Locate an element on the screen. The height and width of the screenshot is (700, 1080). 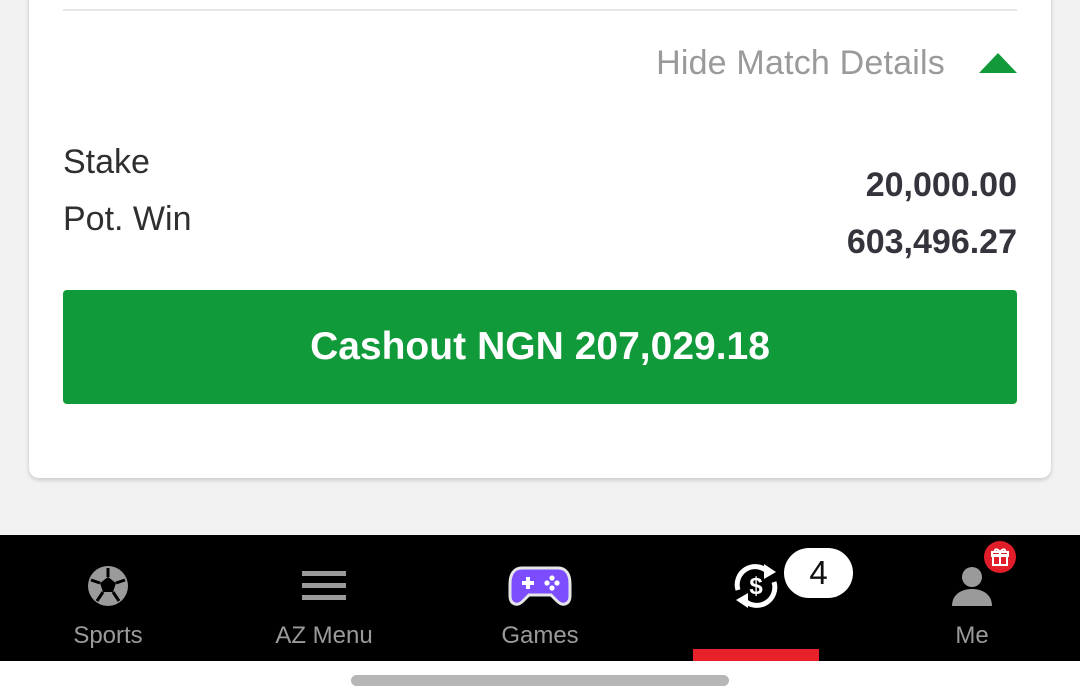
gift-icon is located at coordinates (1000, 557).